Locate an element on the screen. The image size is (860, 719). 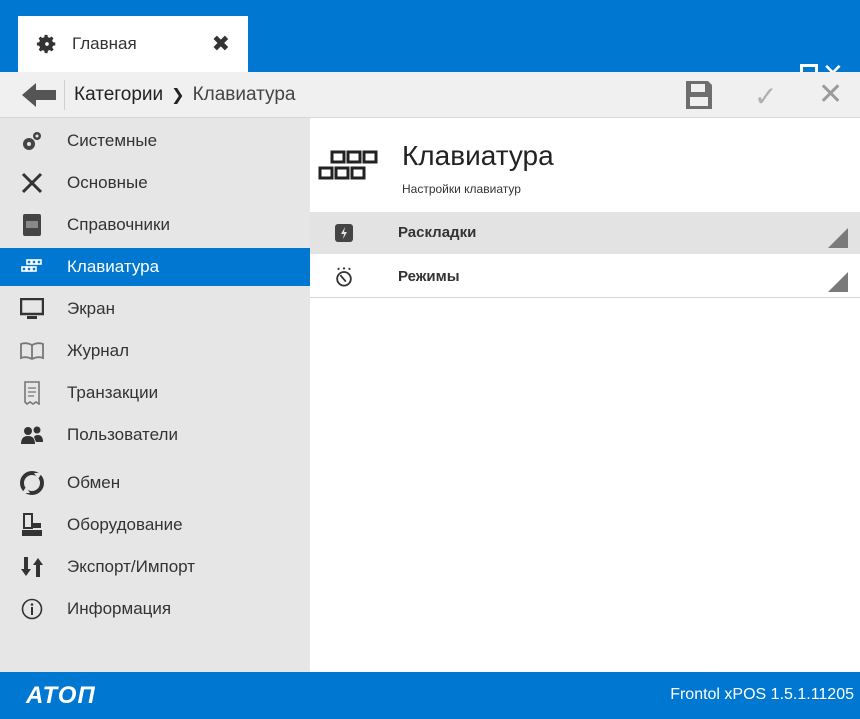
book-icon is located at coordinates (32, 225).